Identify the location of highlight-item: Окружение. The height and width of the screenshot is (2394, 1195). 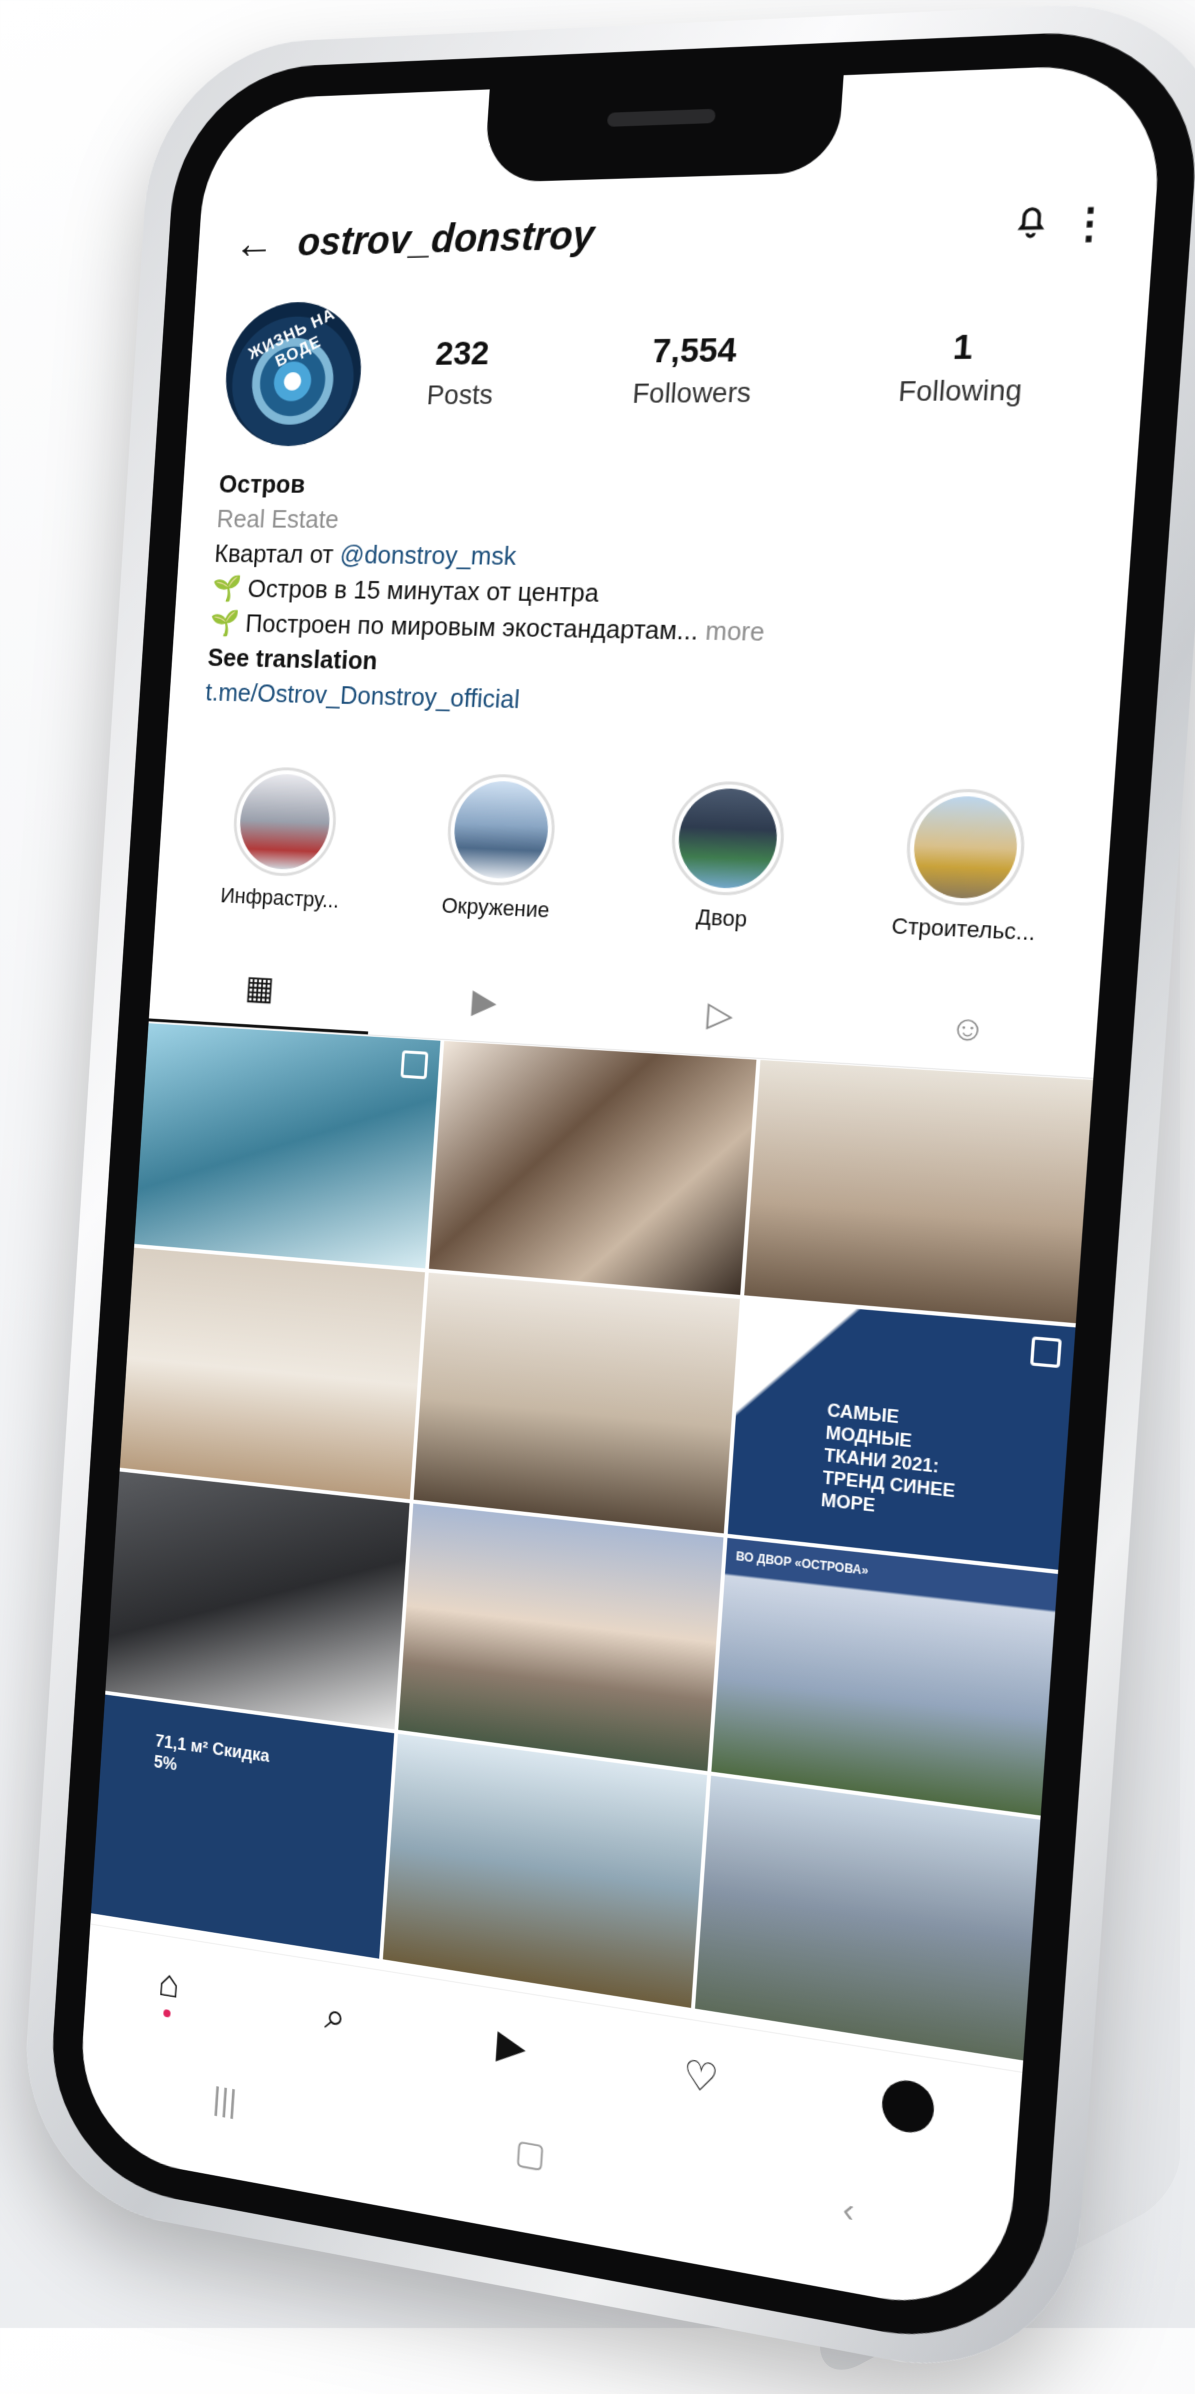
(499, 847).